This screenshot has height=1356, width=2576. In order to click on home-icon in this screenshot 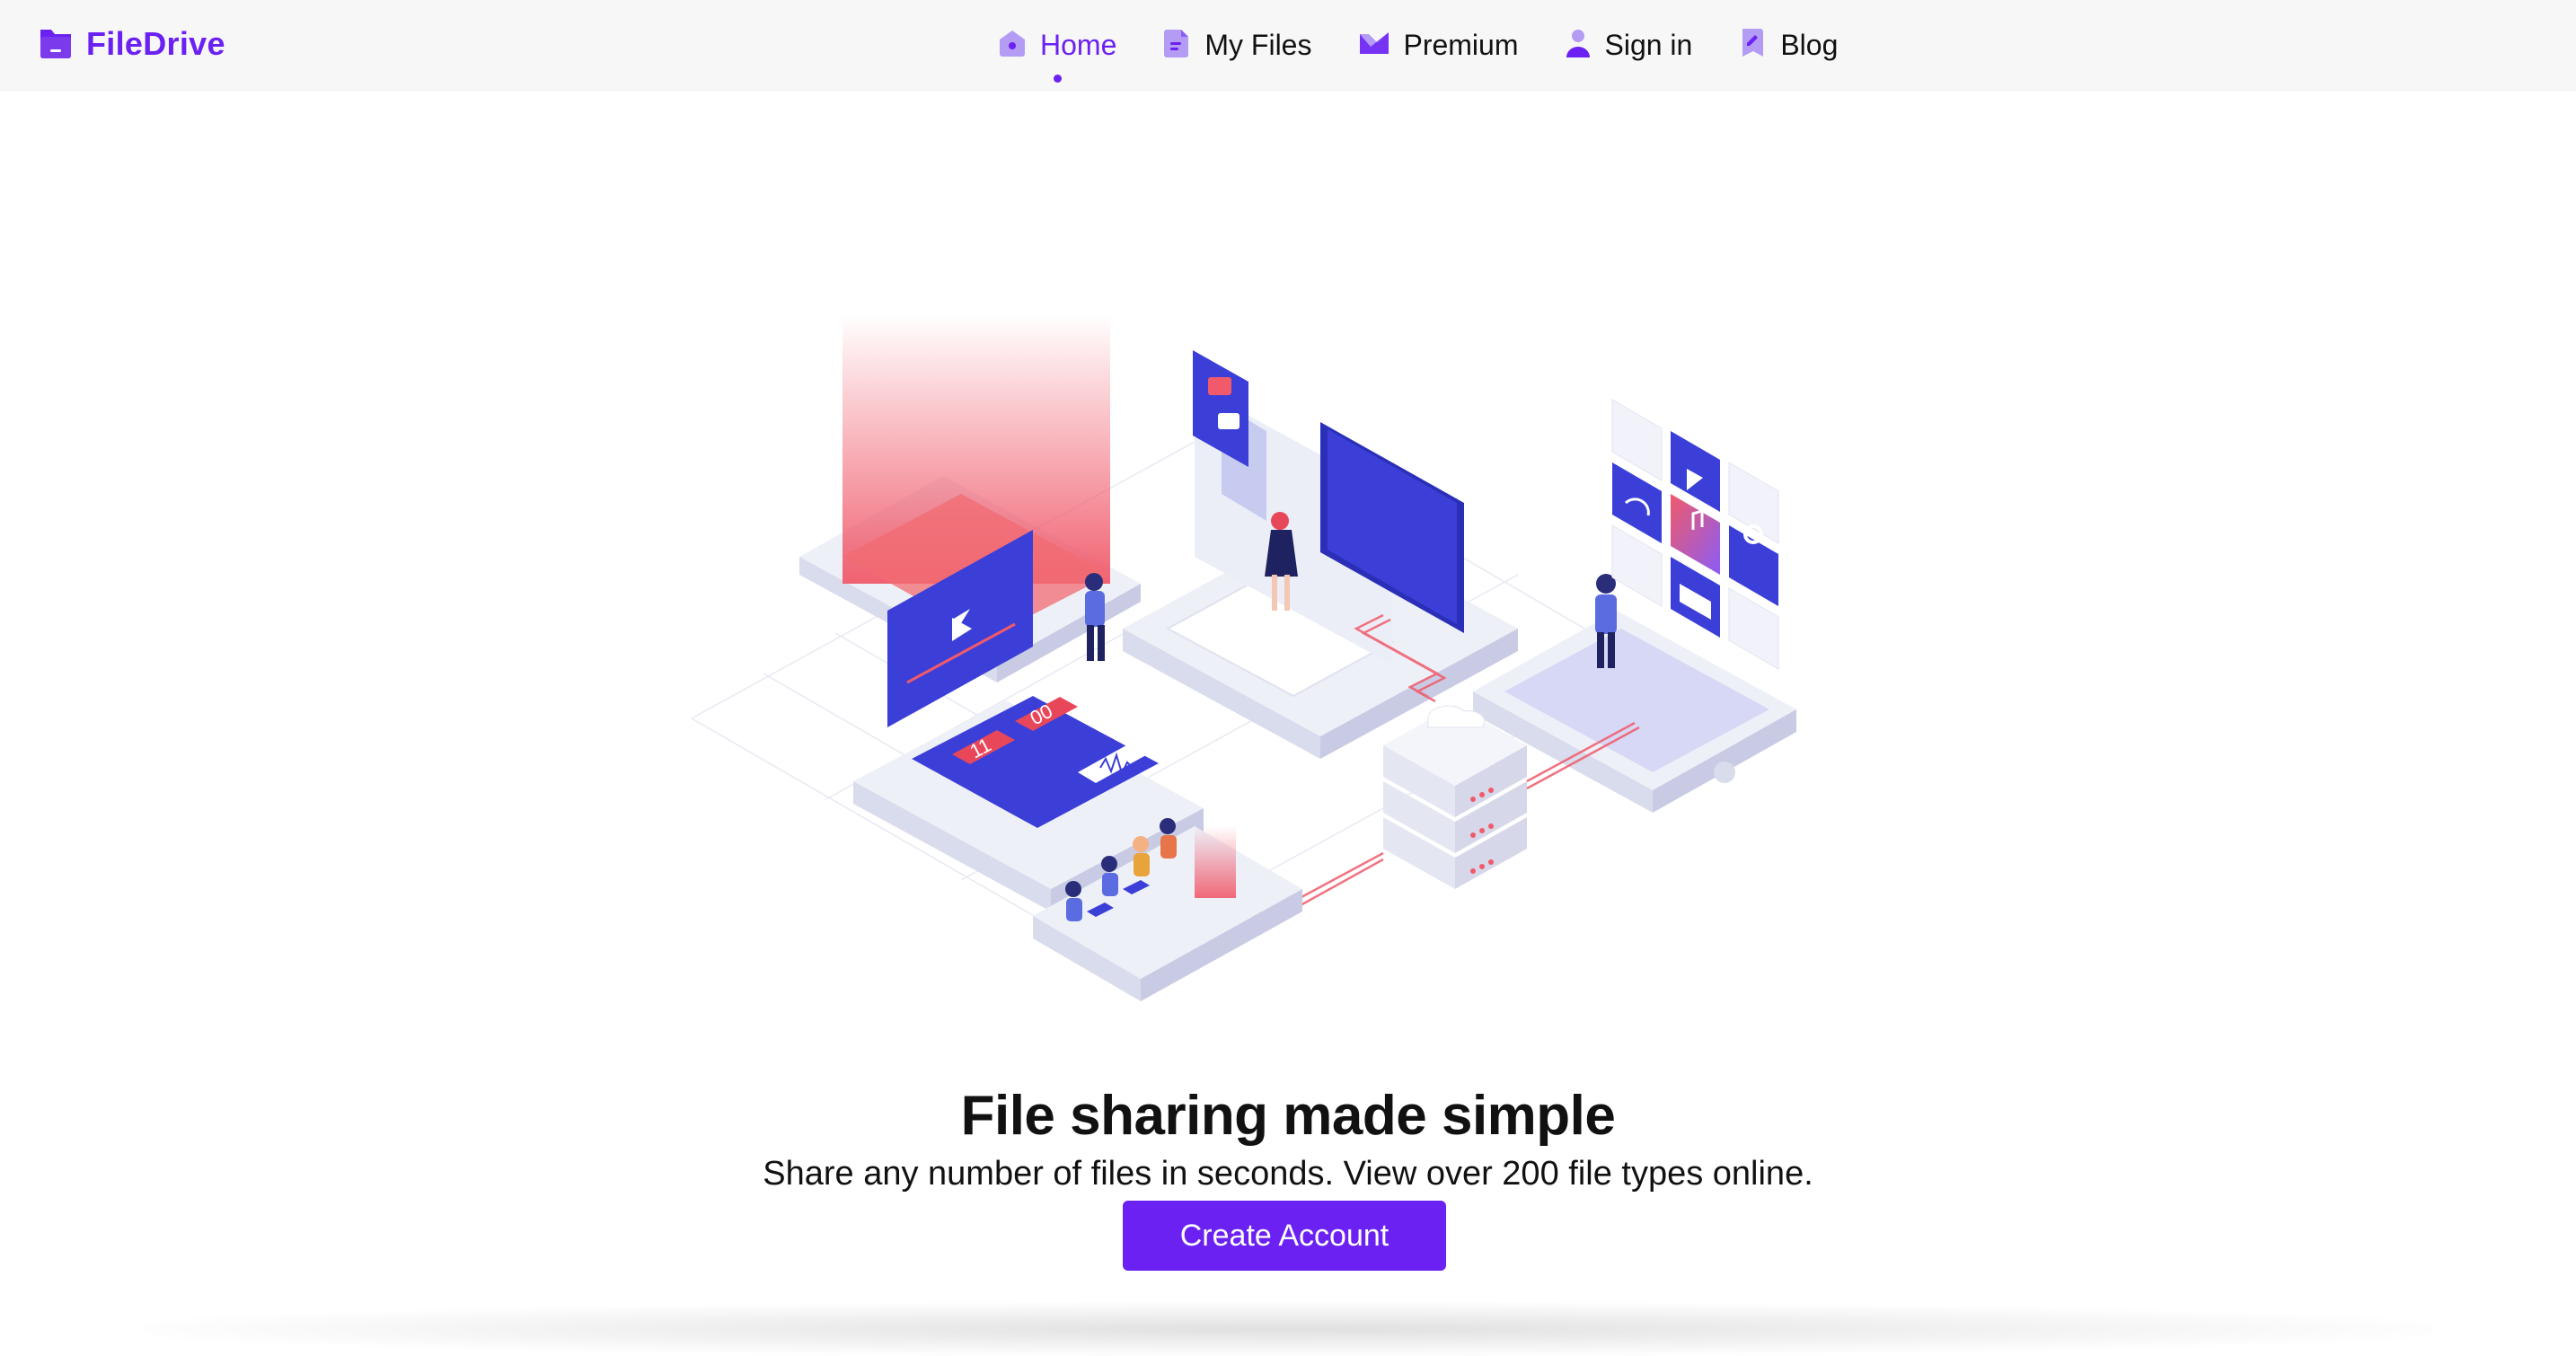, I will do `click(1013, 45)`.